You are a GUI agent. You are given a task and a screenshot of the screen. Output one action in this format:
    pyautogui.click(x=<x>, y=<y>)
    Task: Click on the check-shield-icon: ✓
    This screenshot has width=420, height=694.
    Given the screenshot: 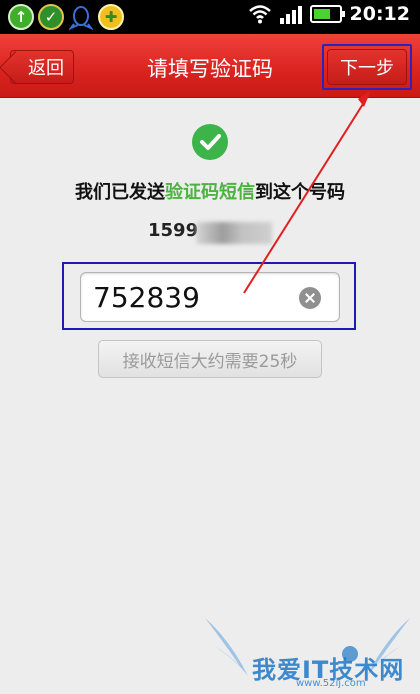 What is the action you would take?
    pyautogui.click(x=51, y=17)
    